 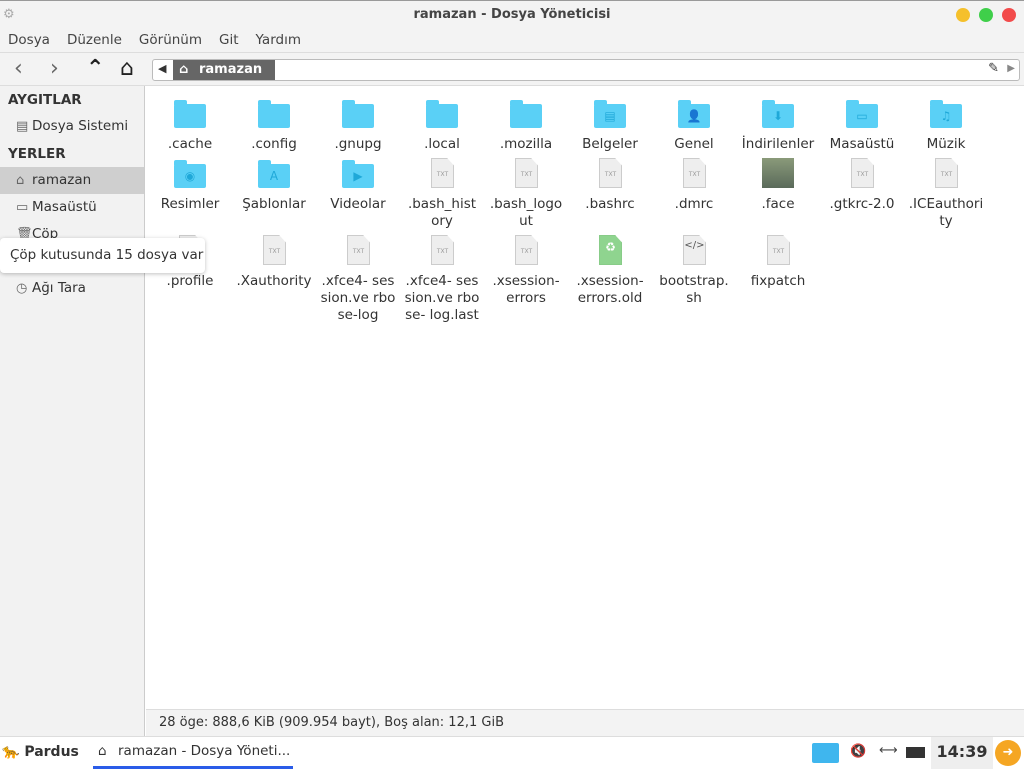 What do you see at coordinates (526, 124) in the screenshot?
I see `file-item: .mozilla` at bounding box center [526, 124].